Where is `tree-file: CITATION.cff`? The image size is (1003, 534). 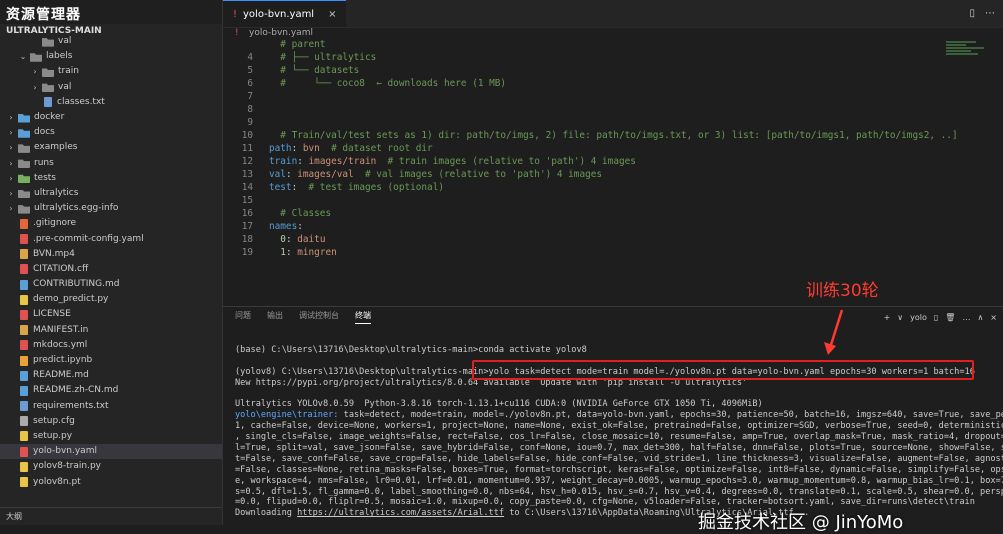 tree-file: CITATION.cff is located at coordinates (111, 269).